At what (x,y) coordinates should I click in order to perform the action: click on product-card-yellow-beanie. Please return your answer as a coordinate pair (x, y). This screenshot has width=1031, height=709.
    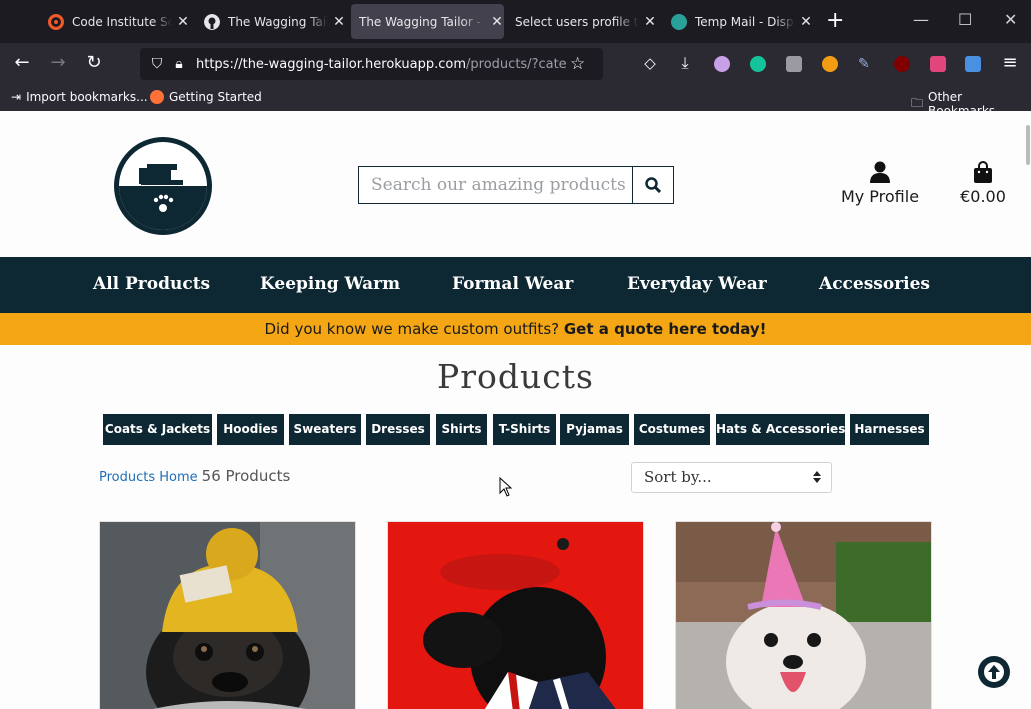
    Looking at the image, I should click on (227, 615).